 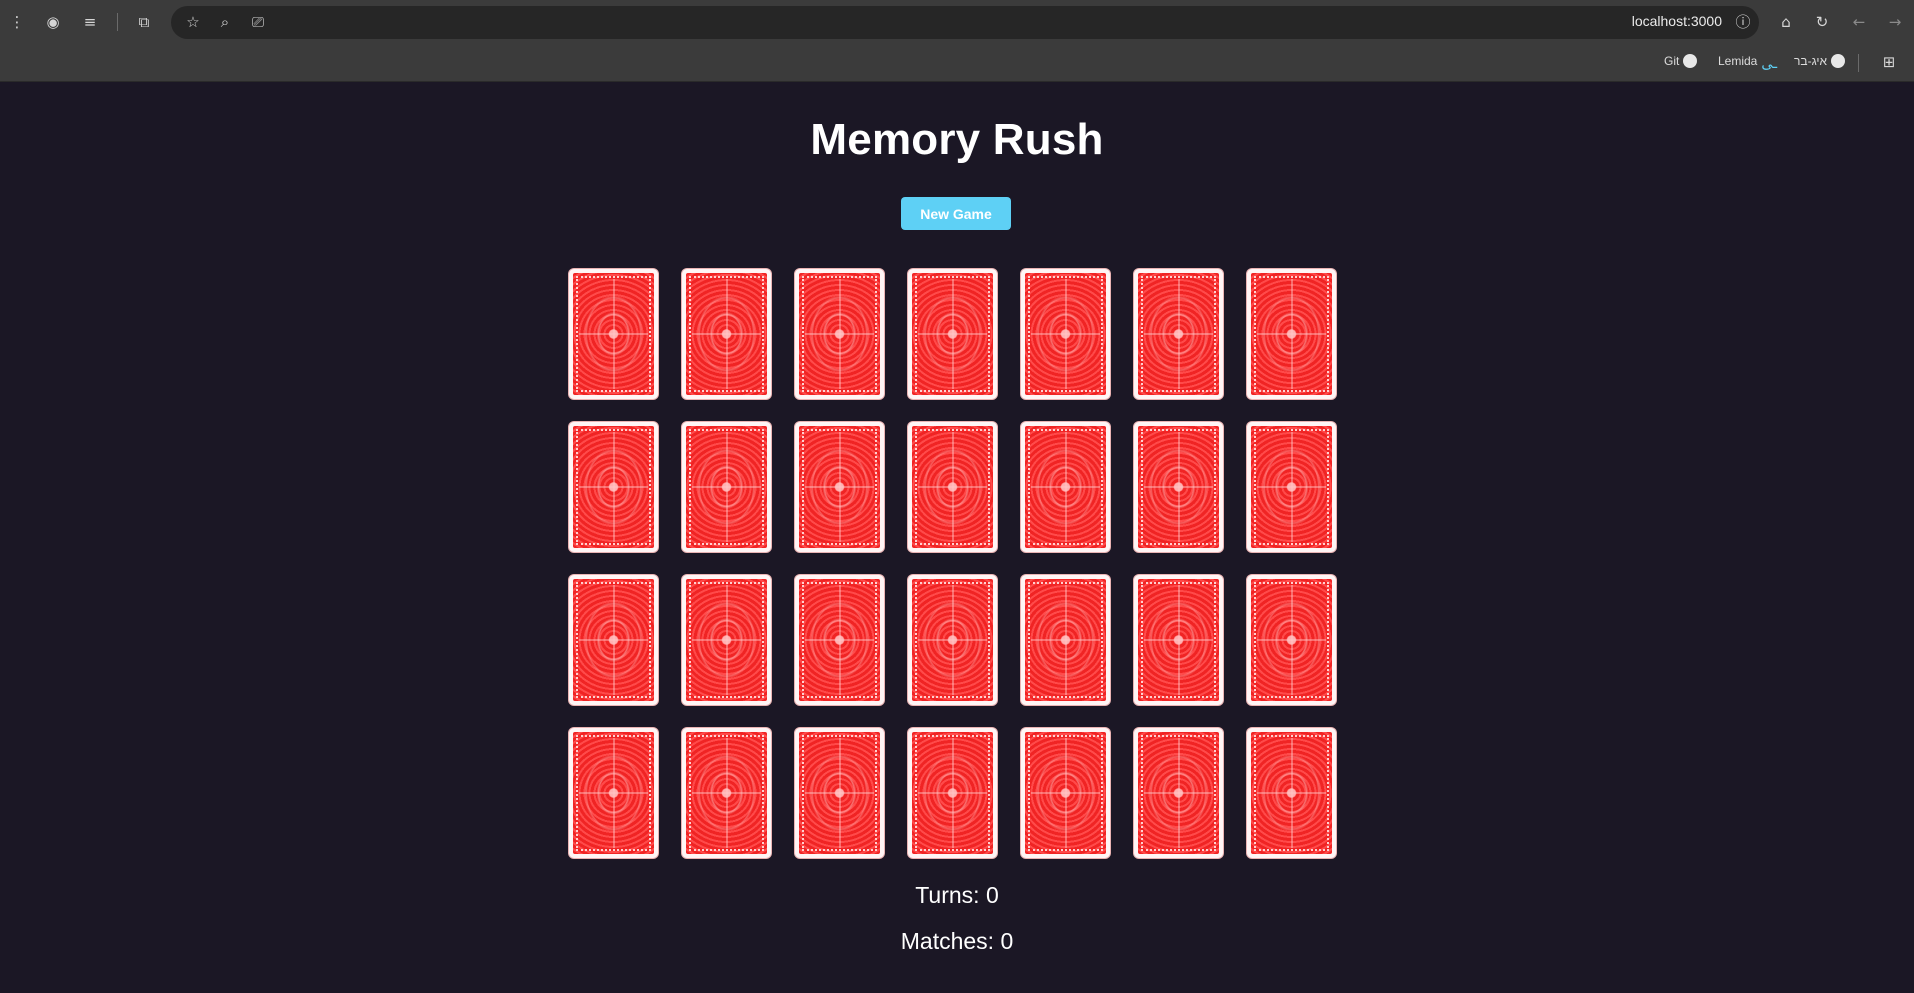 I want to click on bookmark-label: איג-בר, so click(x=1811, y=61).